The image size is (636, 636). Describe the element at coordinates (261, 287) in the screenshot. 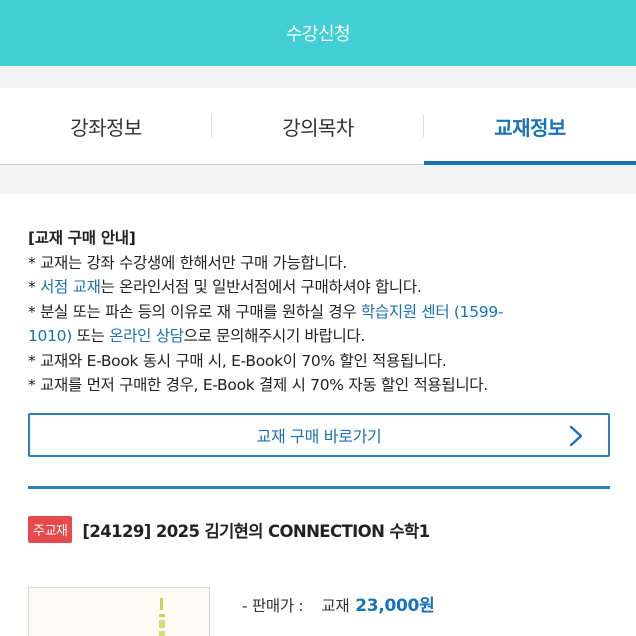

I see `notice-text: 는 온라인서점 및 일반서점에서 구매하셔야 합니다.` at that location.